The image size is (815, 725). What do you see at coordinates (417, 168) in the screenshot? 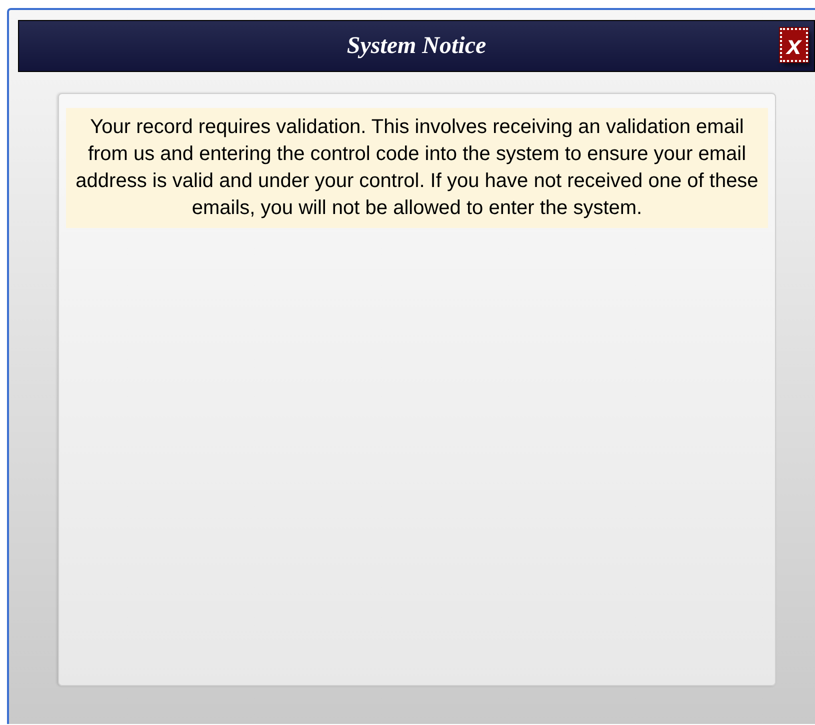
I see `notice-message: Your record requires validation. This involves receiving an validation email from us and entering the control code into the system to ensure your email address is valid and under your control. If you have not received one of these emails, you will not be allowed to enter the system.` at bounding box center [417, 168].